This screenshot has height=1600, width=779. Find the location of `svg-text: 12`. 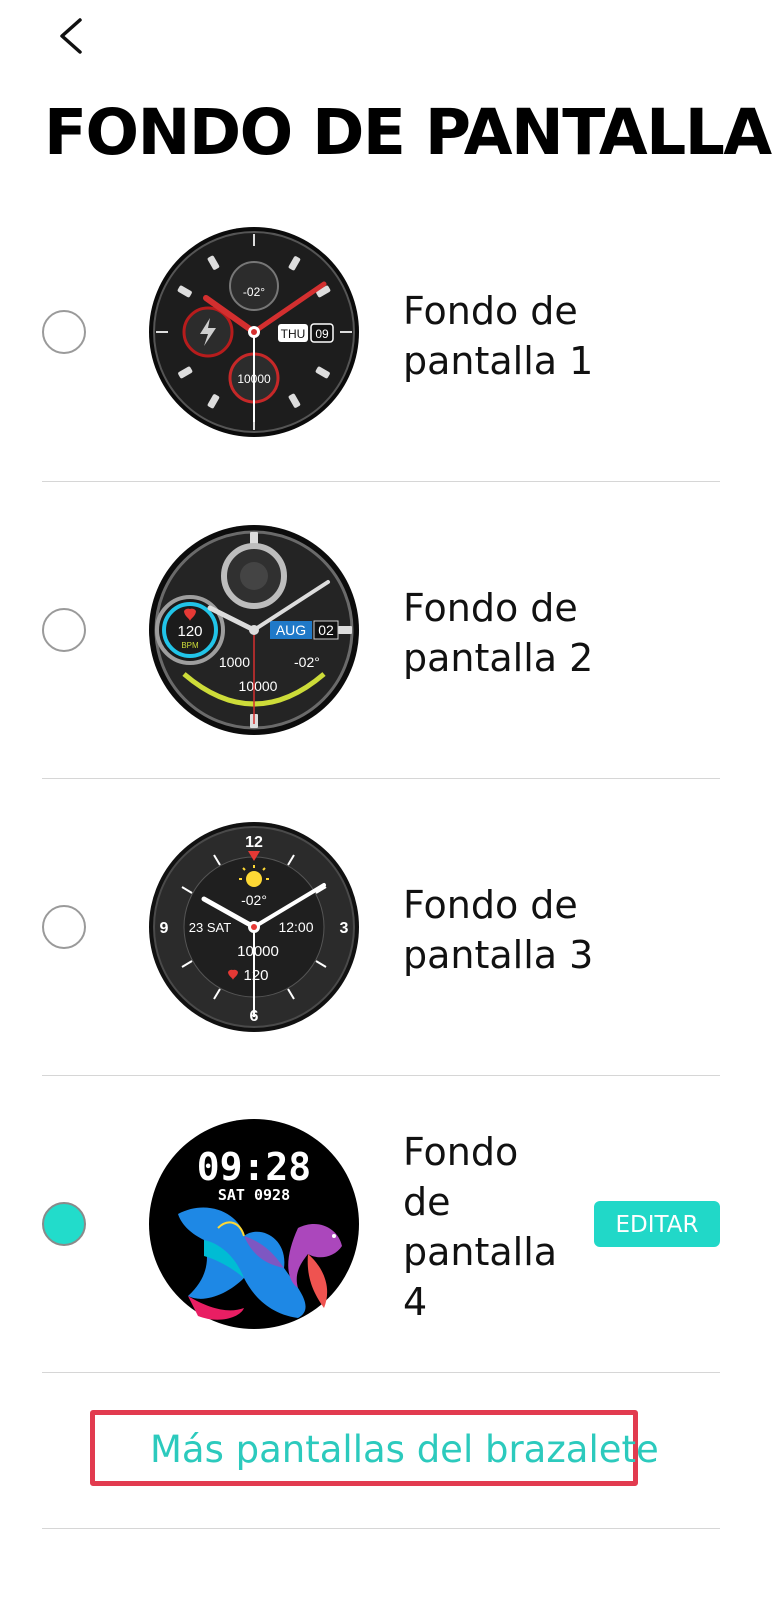

svg-text: 12 is located at coordinates (254, 842).